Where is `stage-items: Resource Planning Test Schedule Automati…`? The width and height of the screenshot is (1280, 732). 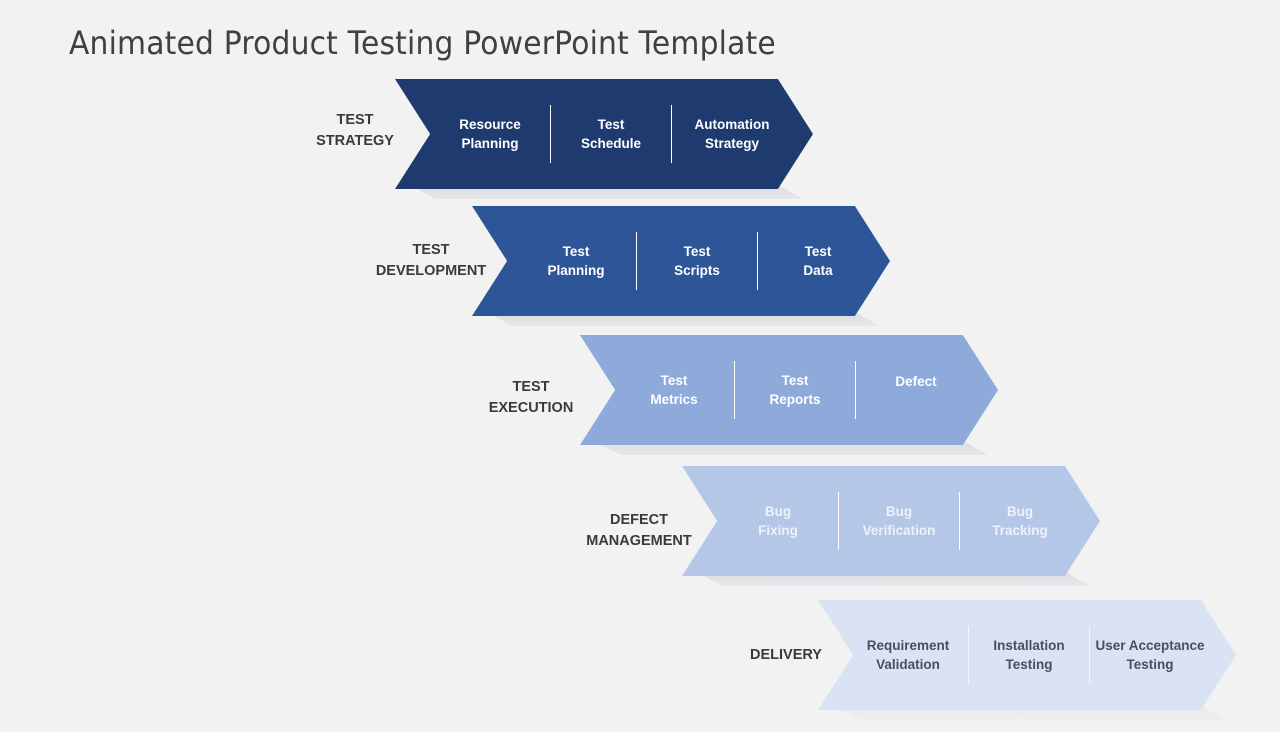
stage-items: Resource Planning Test Schedule Automati… is located at coordinates (611, 134).